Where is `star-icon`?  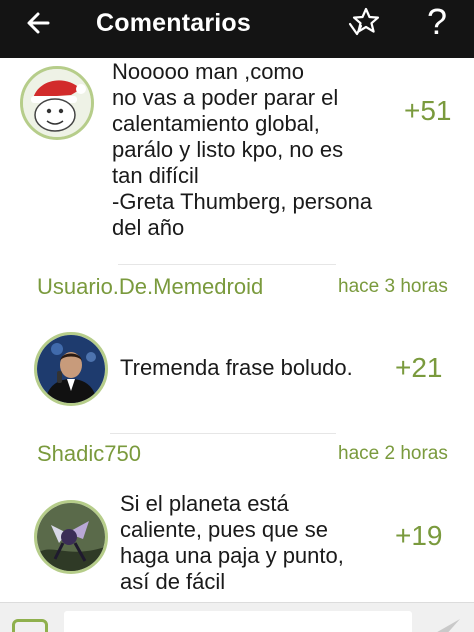 star-icon is located at coordinates (364, 21).